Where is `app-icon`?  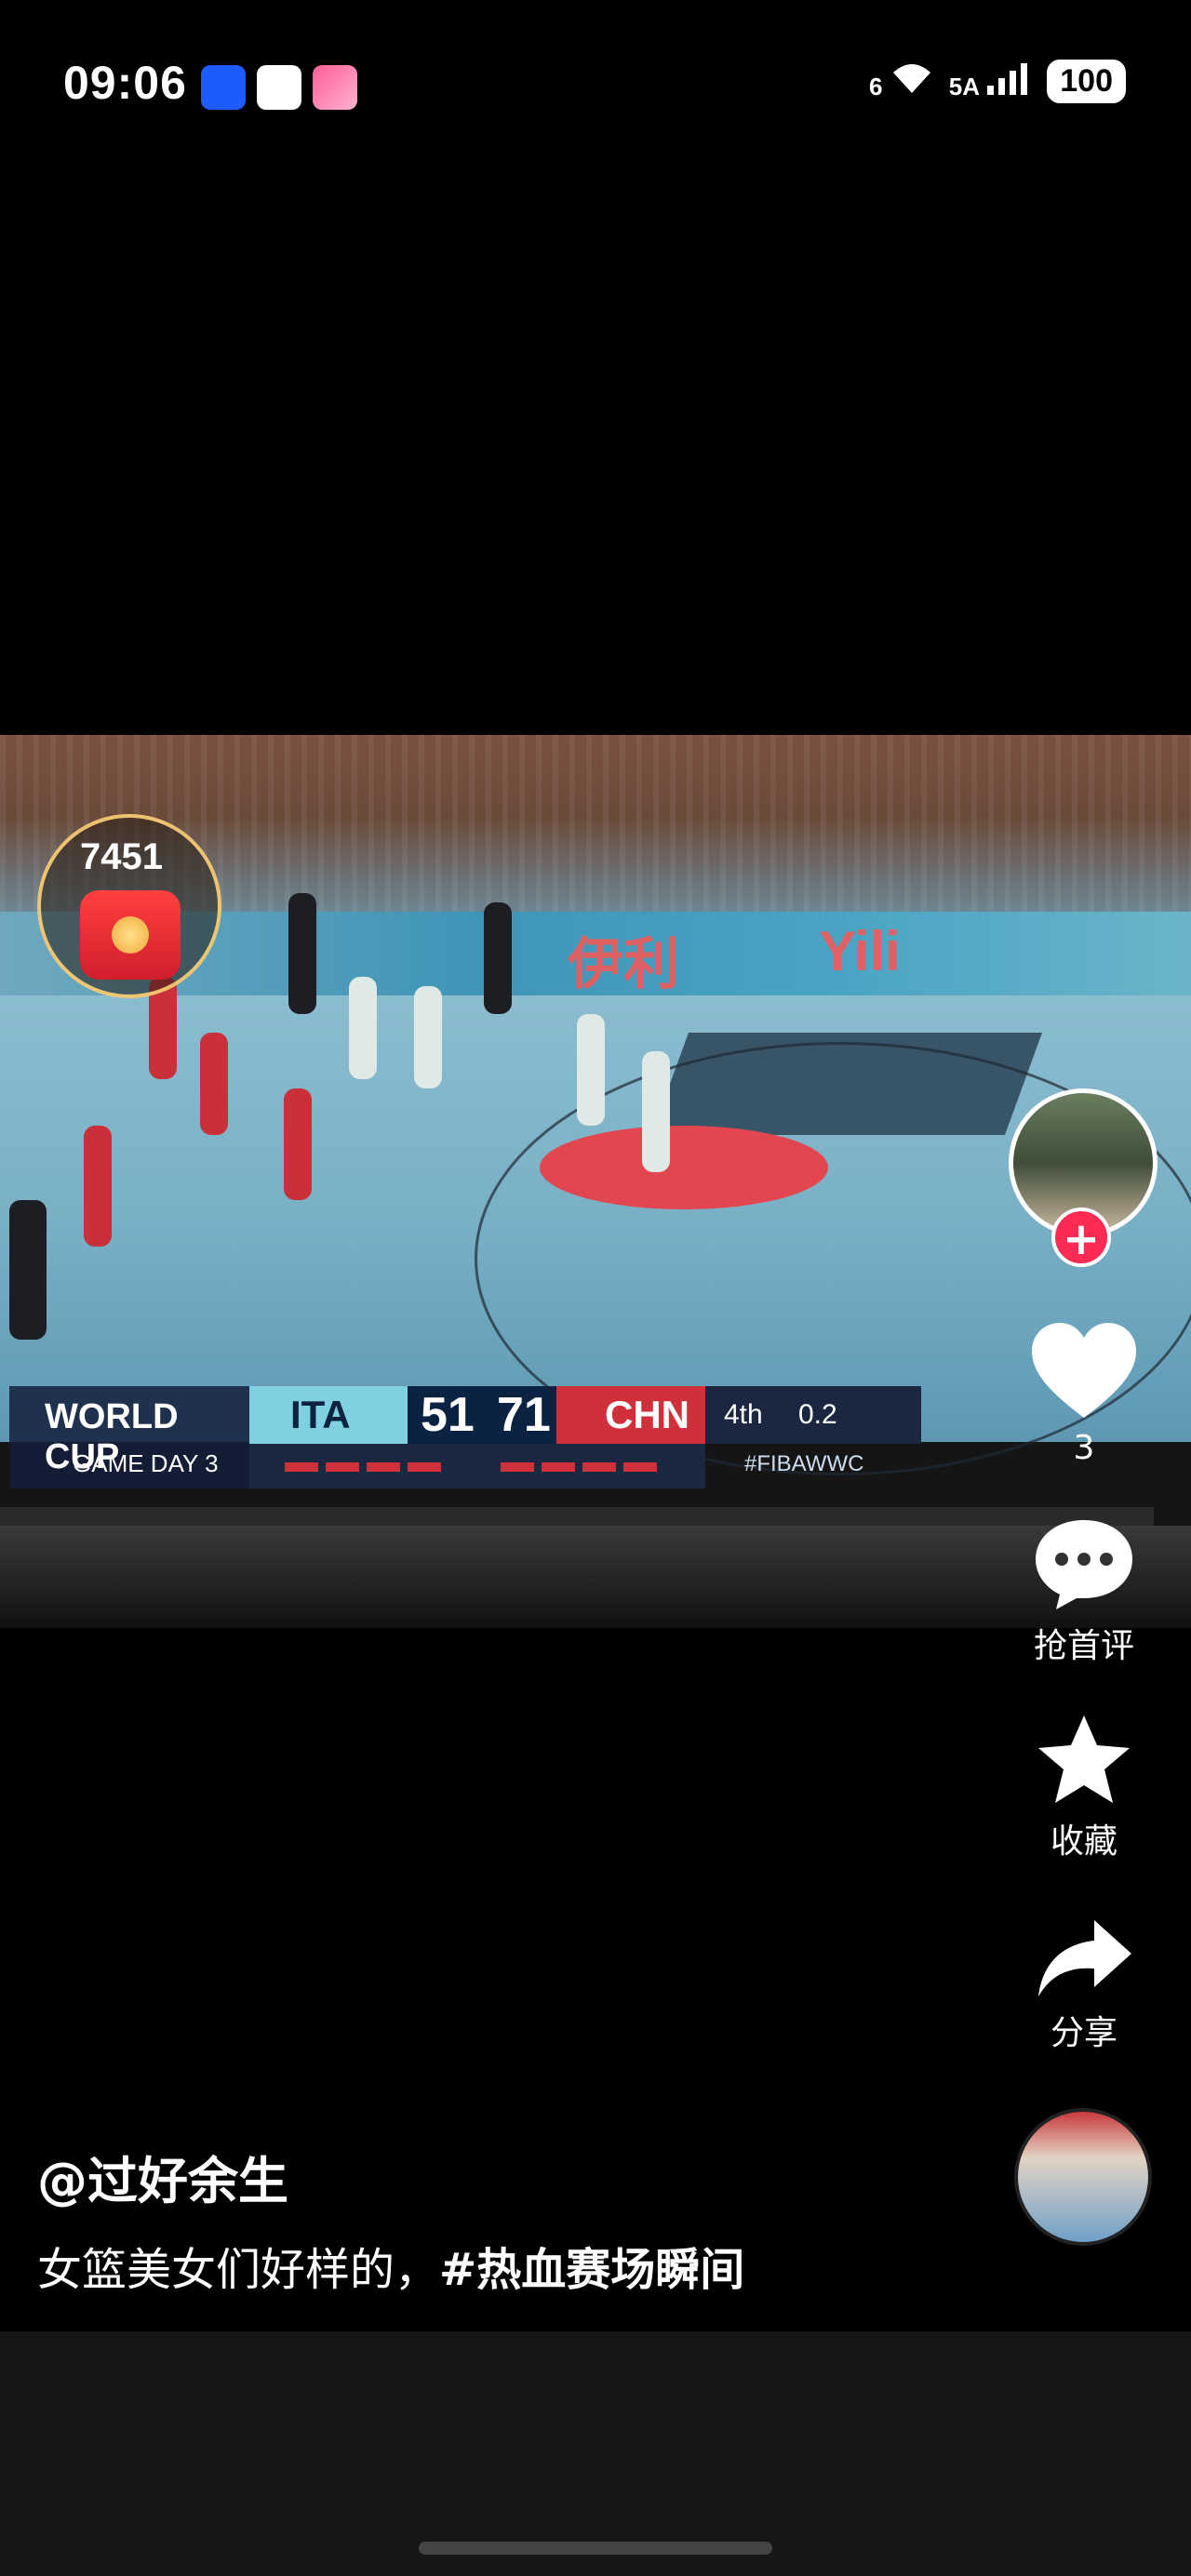 app-icon is located at coordinates (335, 87).